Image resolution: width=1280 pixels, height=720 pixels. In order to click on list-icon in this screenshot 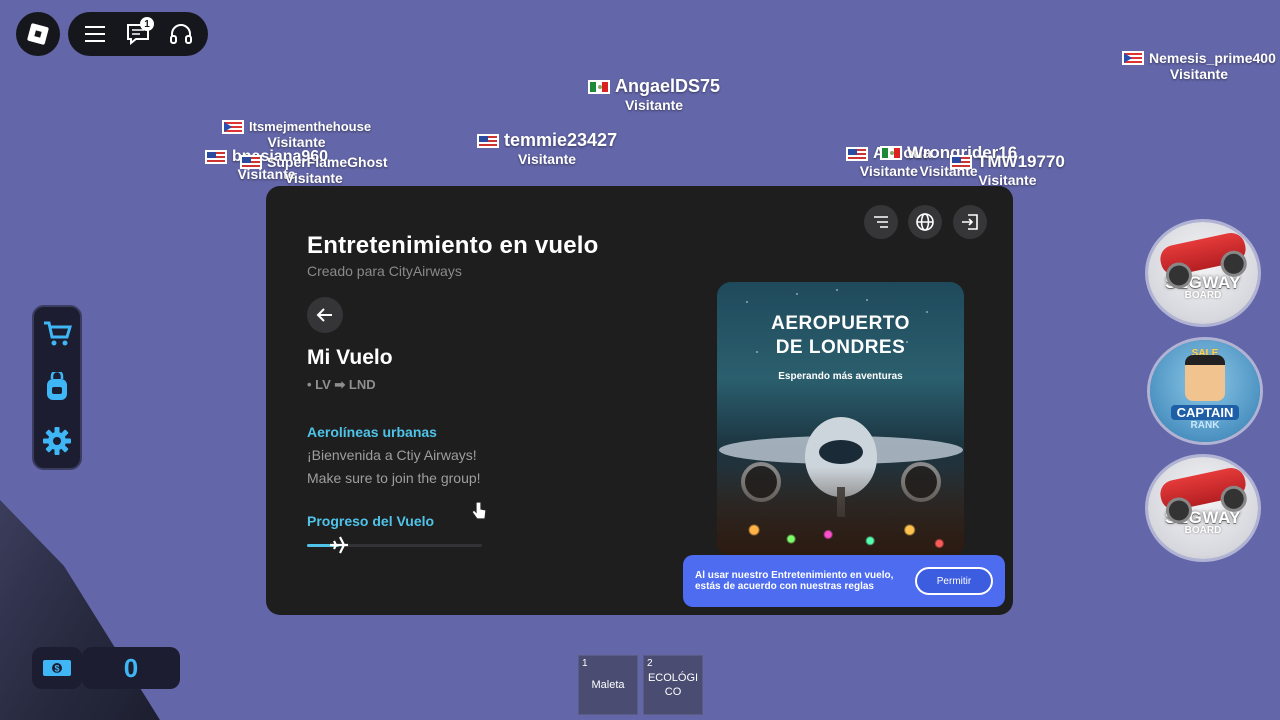, I will do `click(881, 222)`.